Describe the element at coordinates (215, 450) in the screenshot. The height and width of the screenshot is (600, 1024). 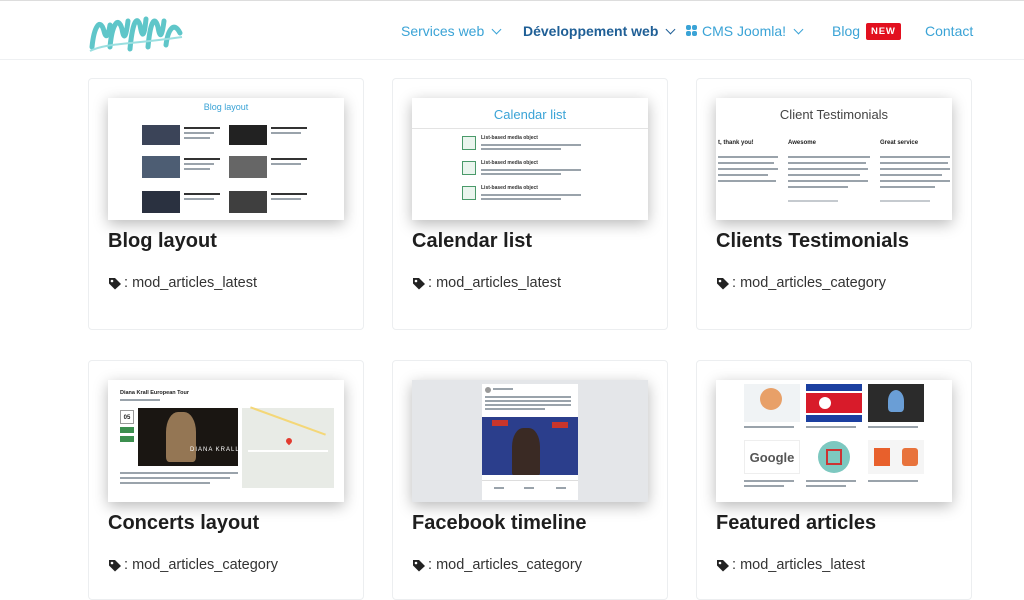
I see `concert-name: DIANA KRALL` at that location.